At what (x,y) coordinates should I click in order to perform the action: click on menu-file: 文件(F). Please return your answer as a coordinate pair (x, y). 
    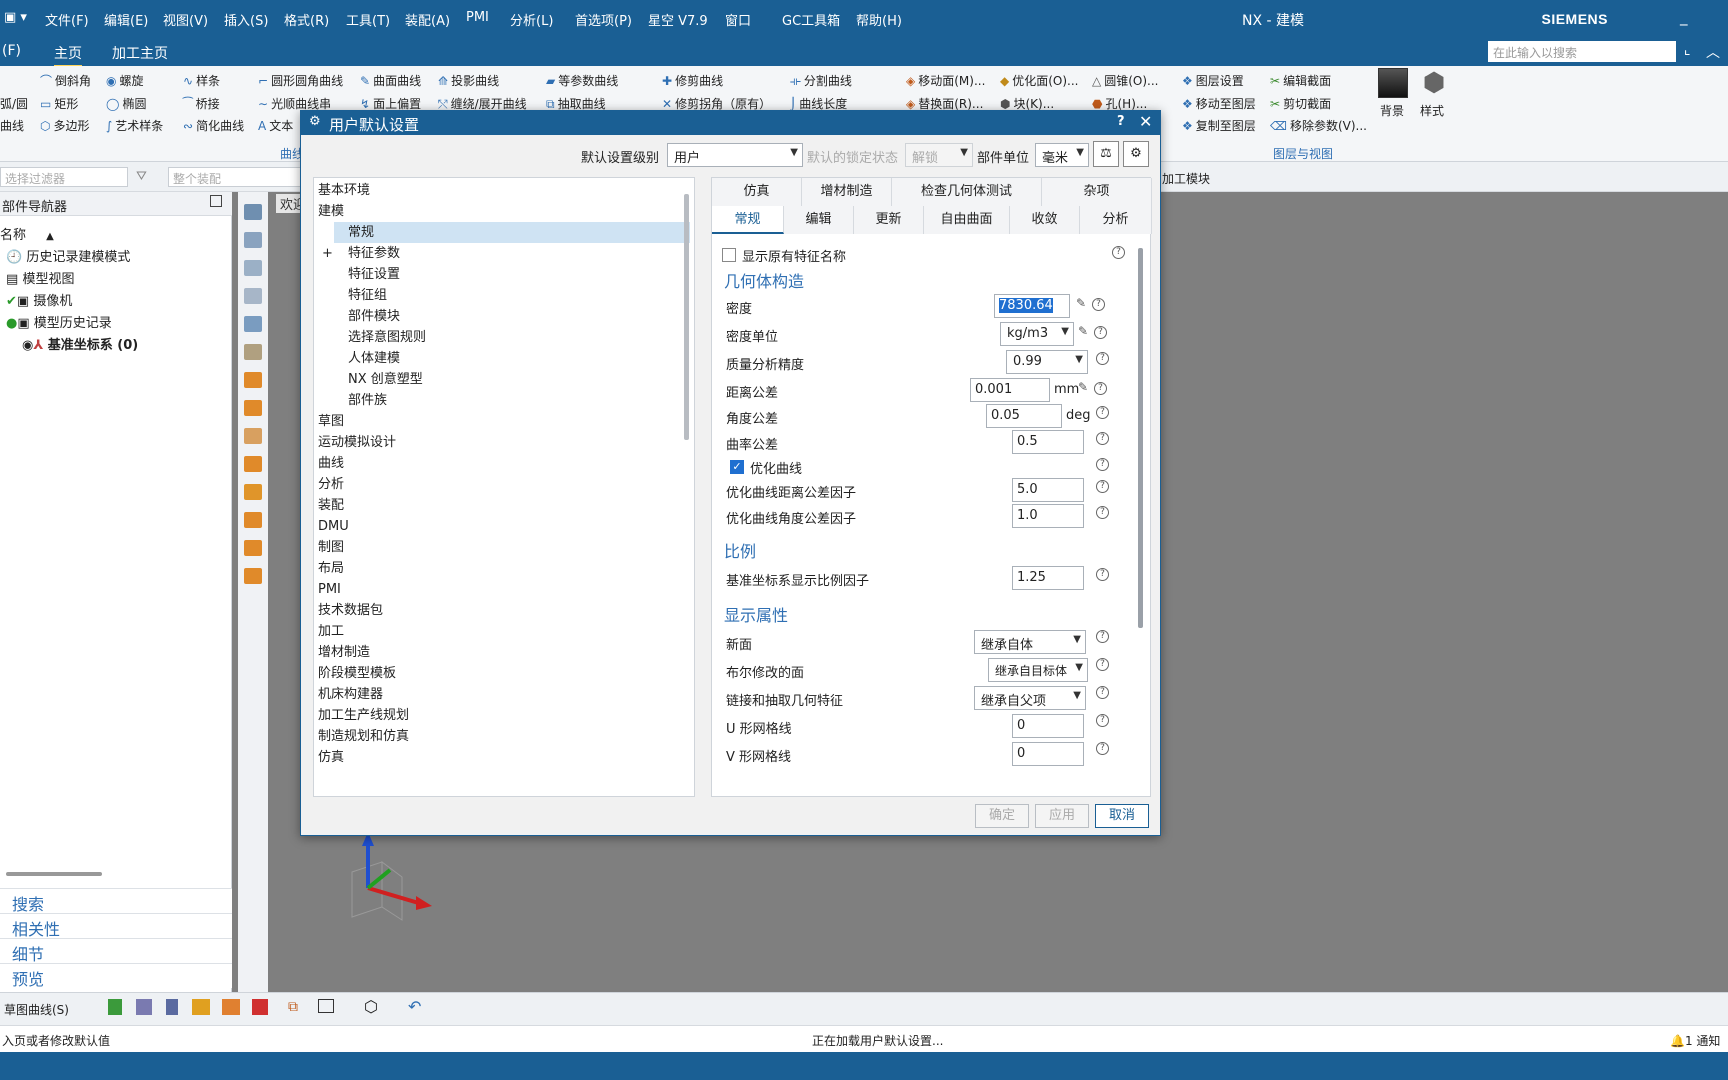
    Looking at the image, I should click on (67, 19).